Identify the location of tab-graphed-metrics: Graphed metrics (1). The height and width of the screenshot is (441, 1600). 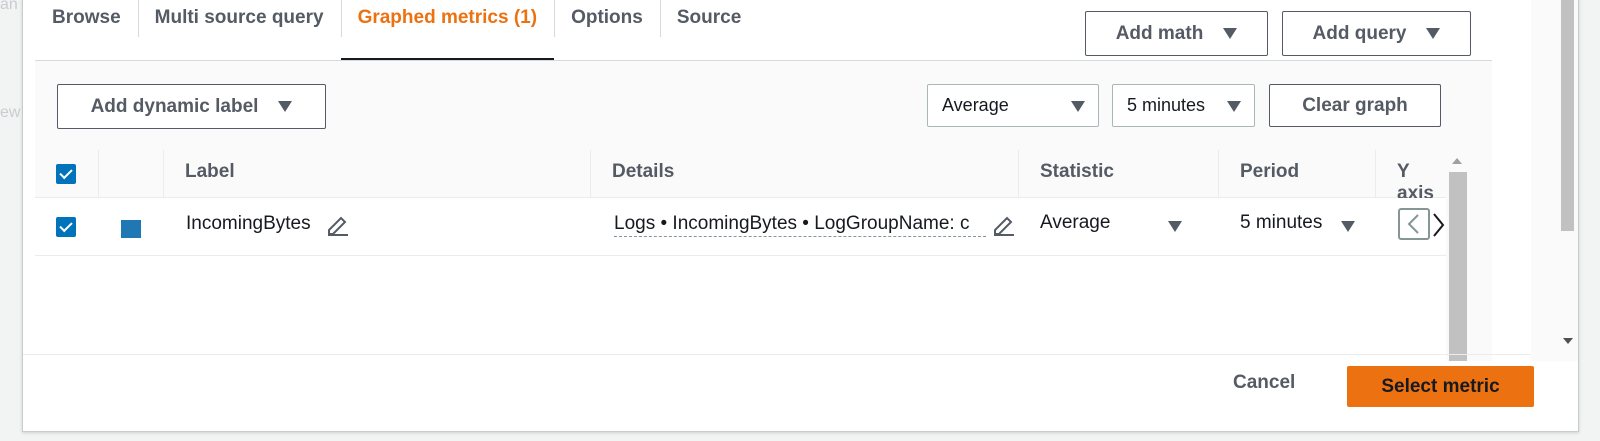
(447, 30).